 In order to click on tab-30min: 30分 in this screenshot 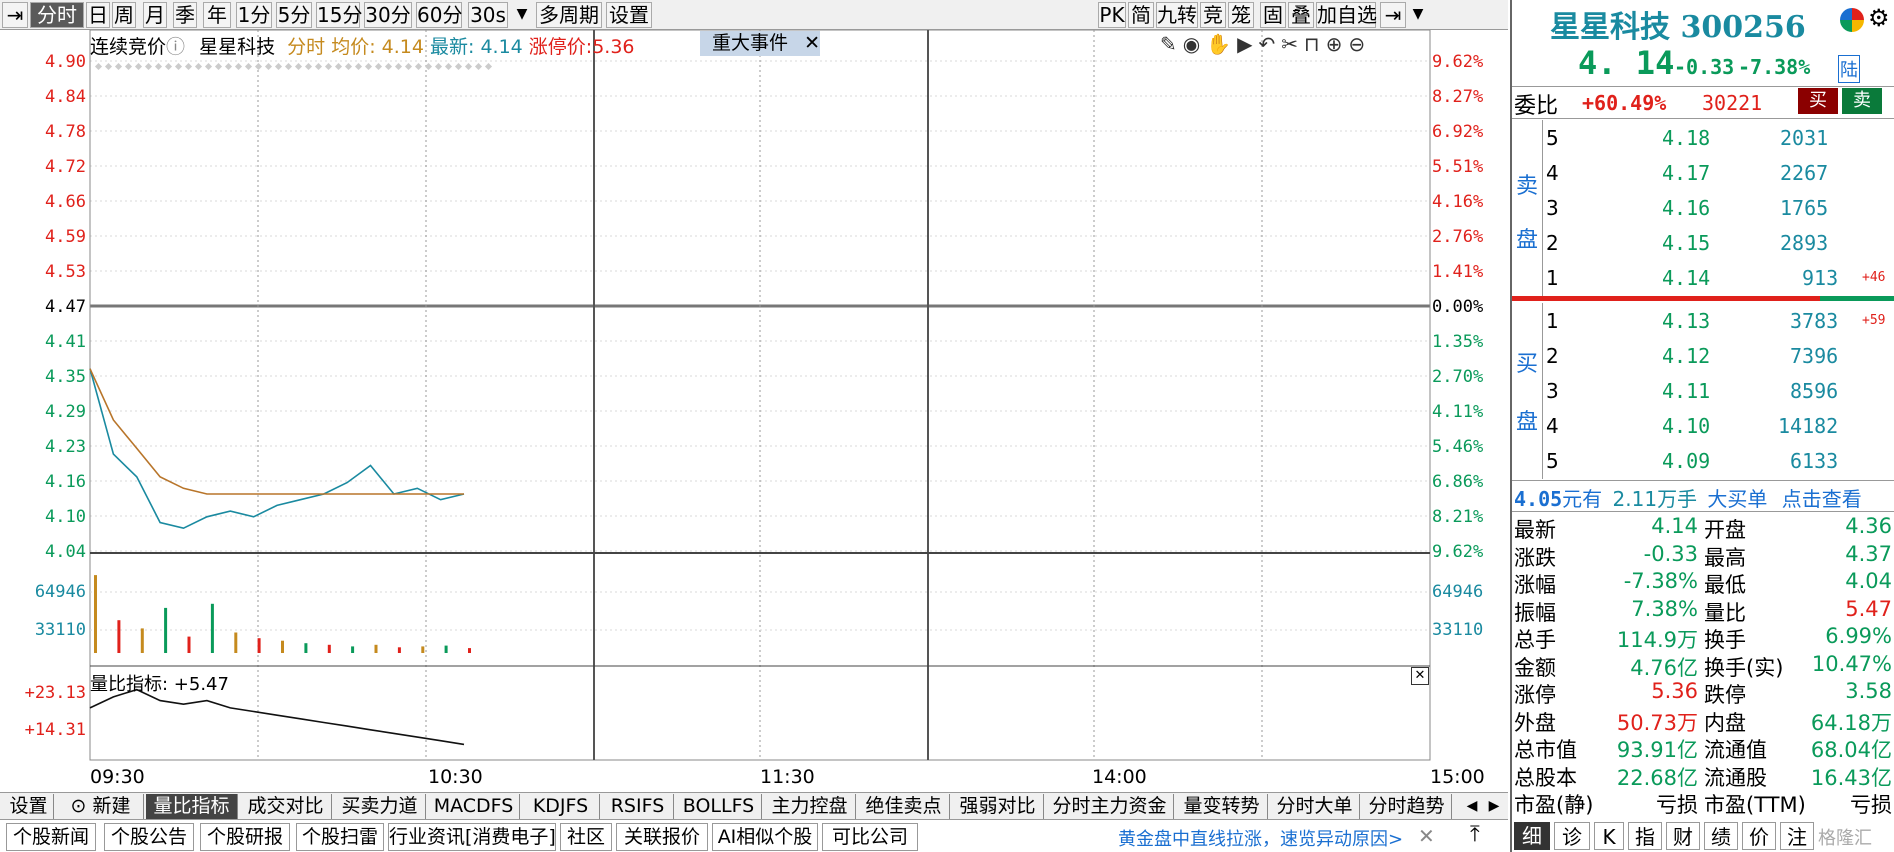, I will do `click(388, 15)`.